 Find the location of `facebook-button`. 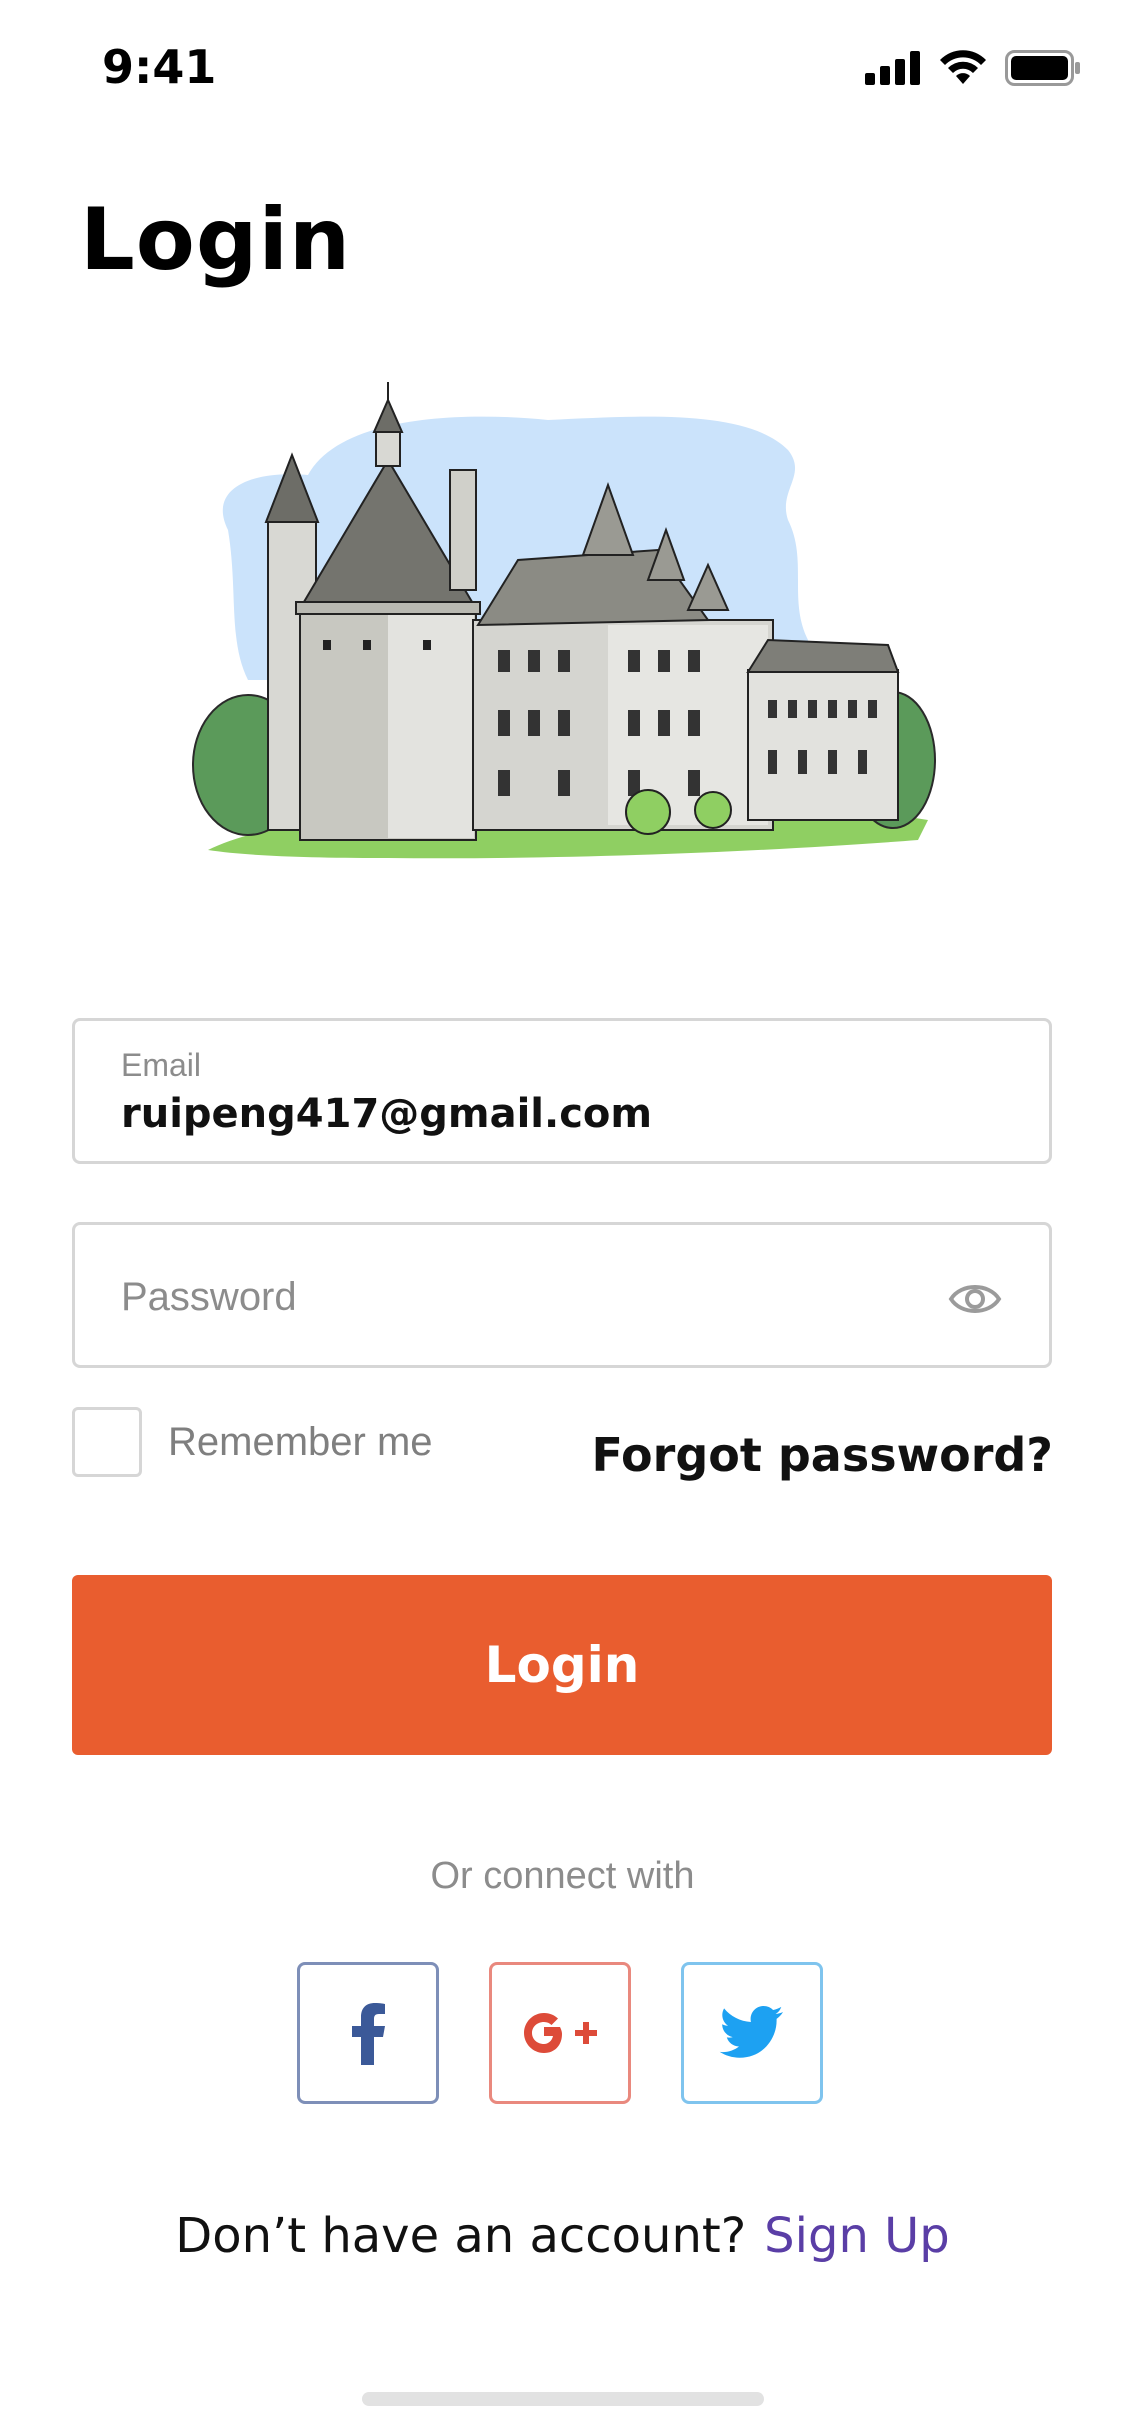

facebook-button is located at coordinates (368, 2033).